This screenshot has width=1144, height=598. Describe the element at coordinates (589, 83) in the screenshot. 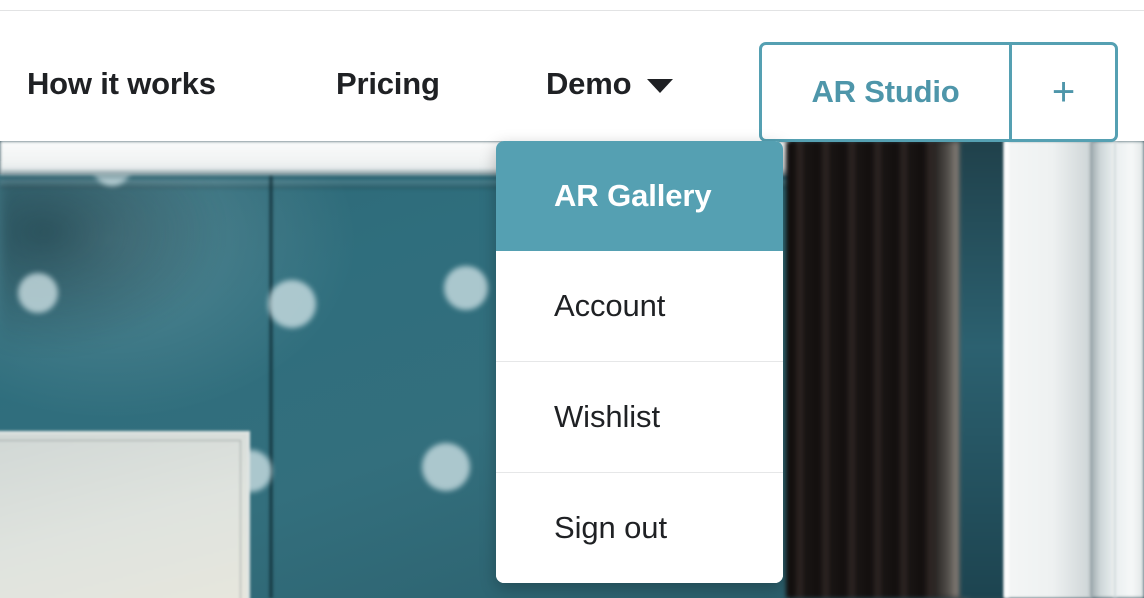

I see `nav-link-demo-label: Demo` at that location.